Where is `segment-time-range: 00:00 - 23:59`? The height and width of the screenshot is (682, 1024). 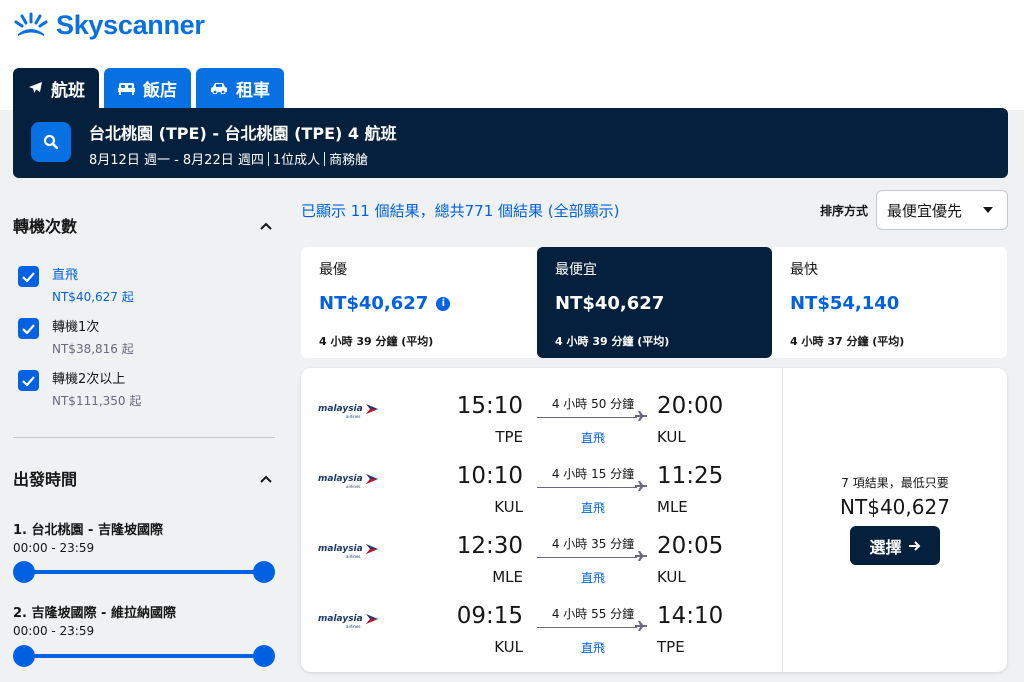 segment-time-range: 00:00 - 23:59 is located at coordinates (54, 548).